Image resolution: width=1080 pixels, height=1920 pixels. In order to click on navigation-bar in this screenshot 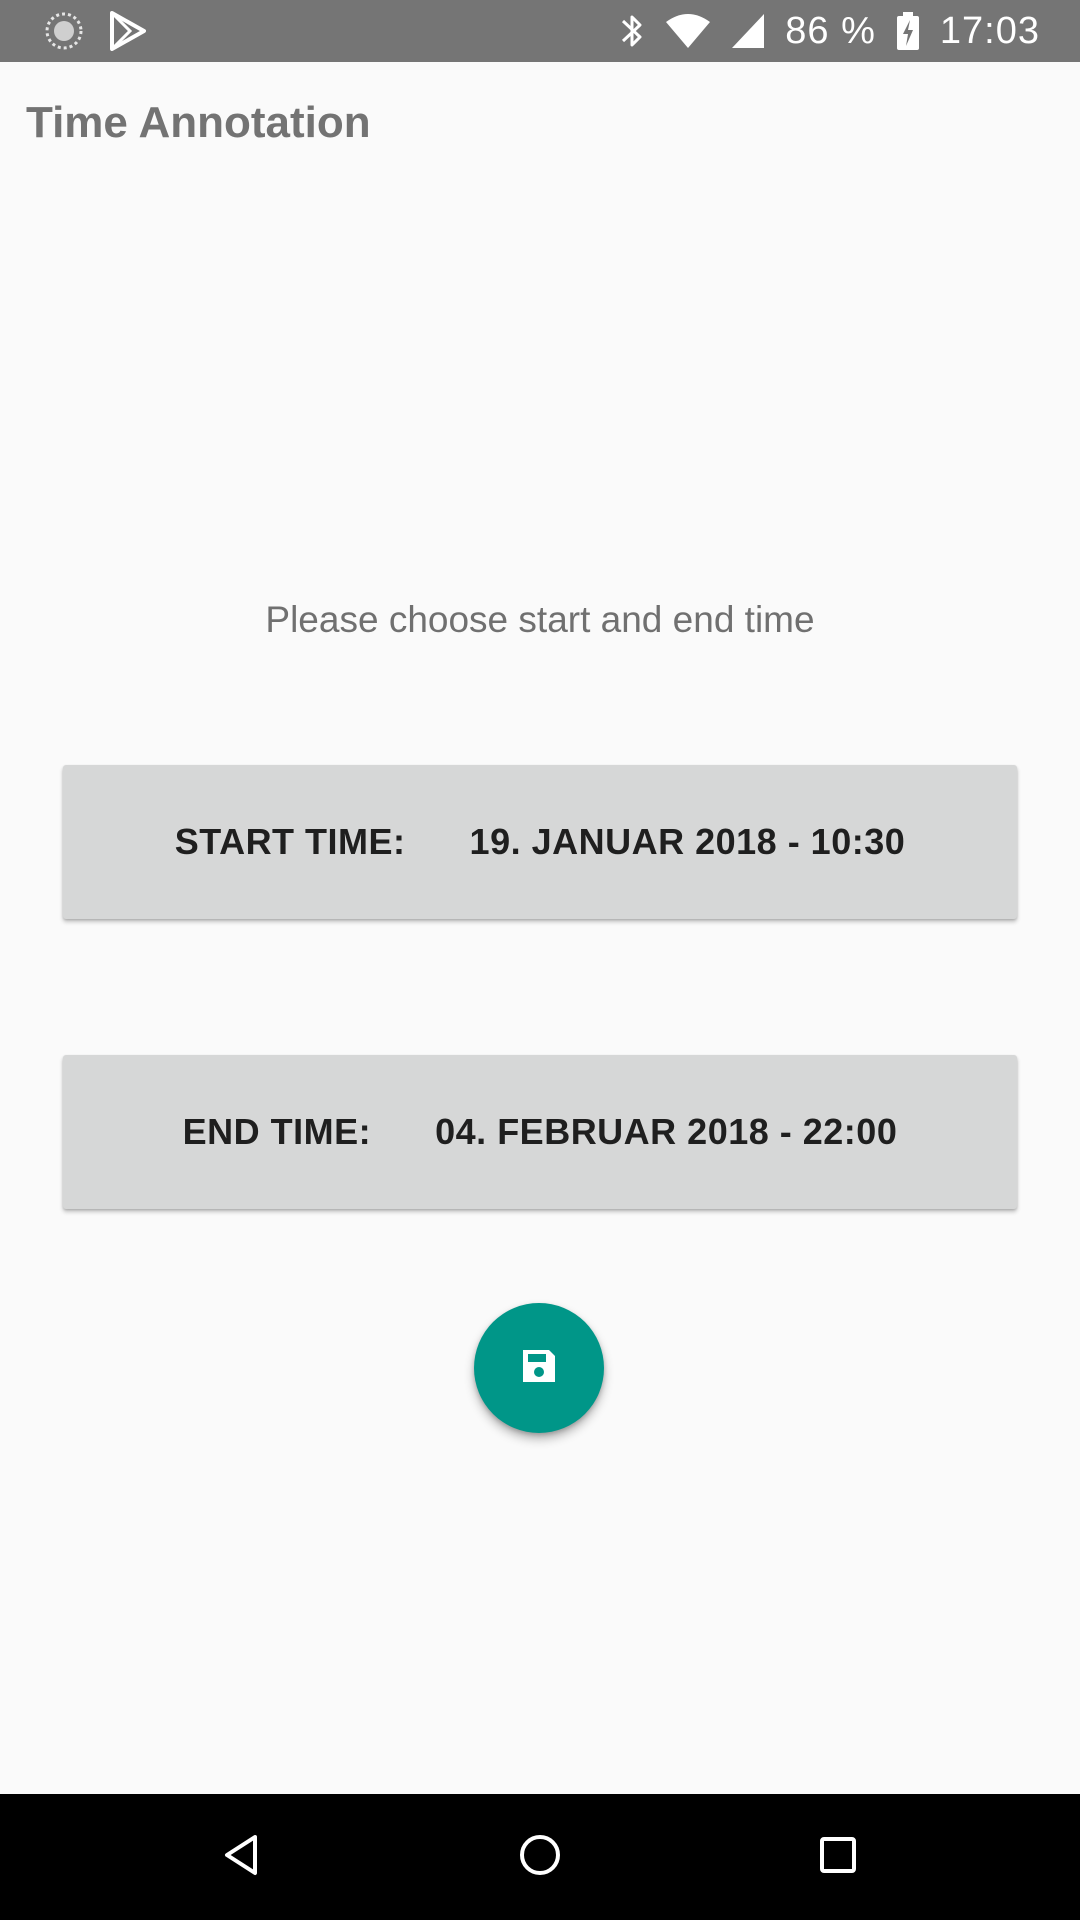, I will do `click(540, 1857)`.